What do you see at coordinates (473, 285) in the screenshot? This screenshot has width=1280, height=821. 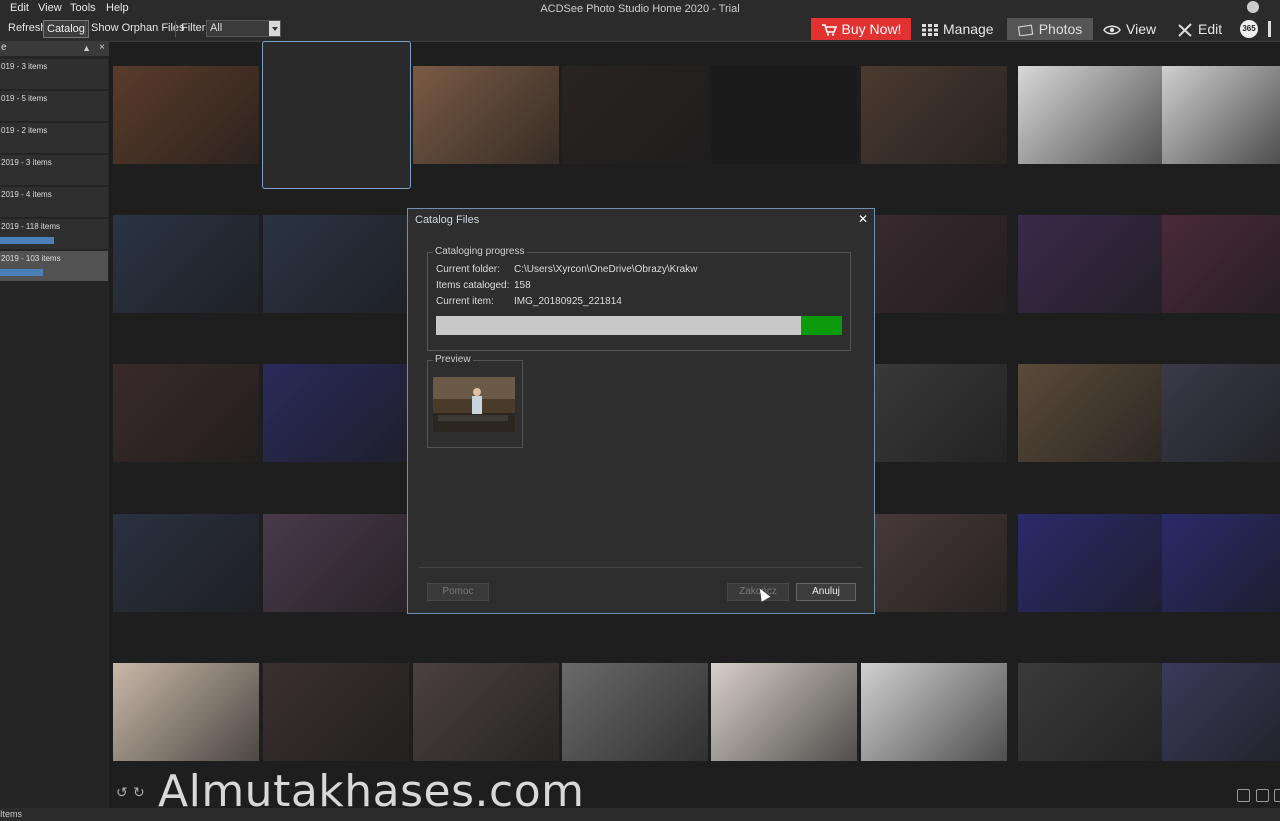 I see `items-cataloged-label: Items cataloged:` at bounding box center [473, 285].